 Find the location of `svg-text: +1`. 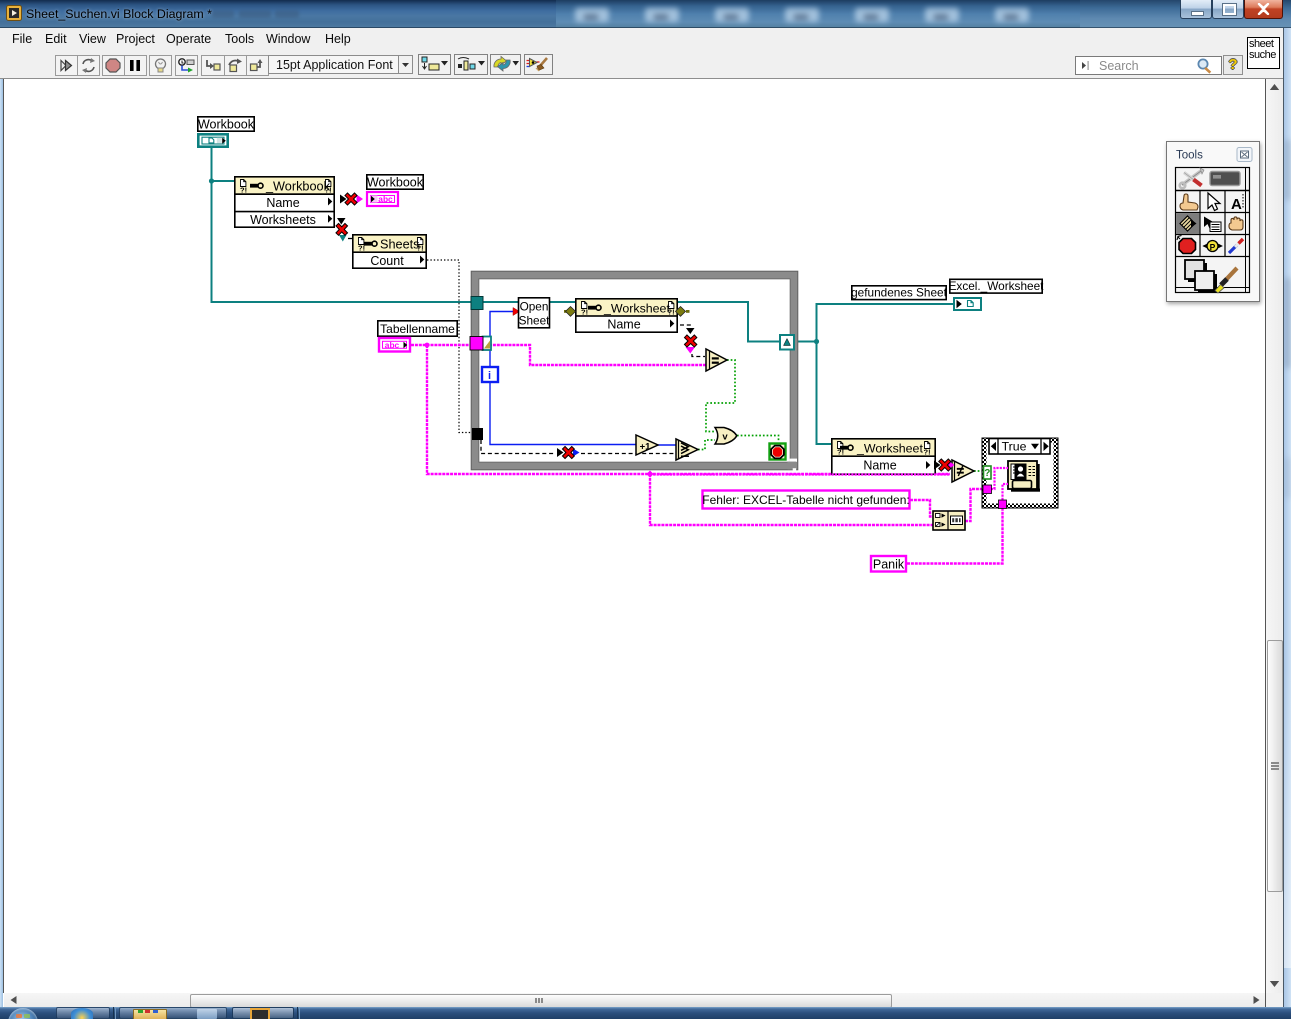

svg-text: +1 is located at coordinates (646, 447).